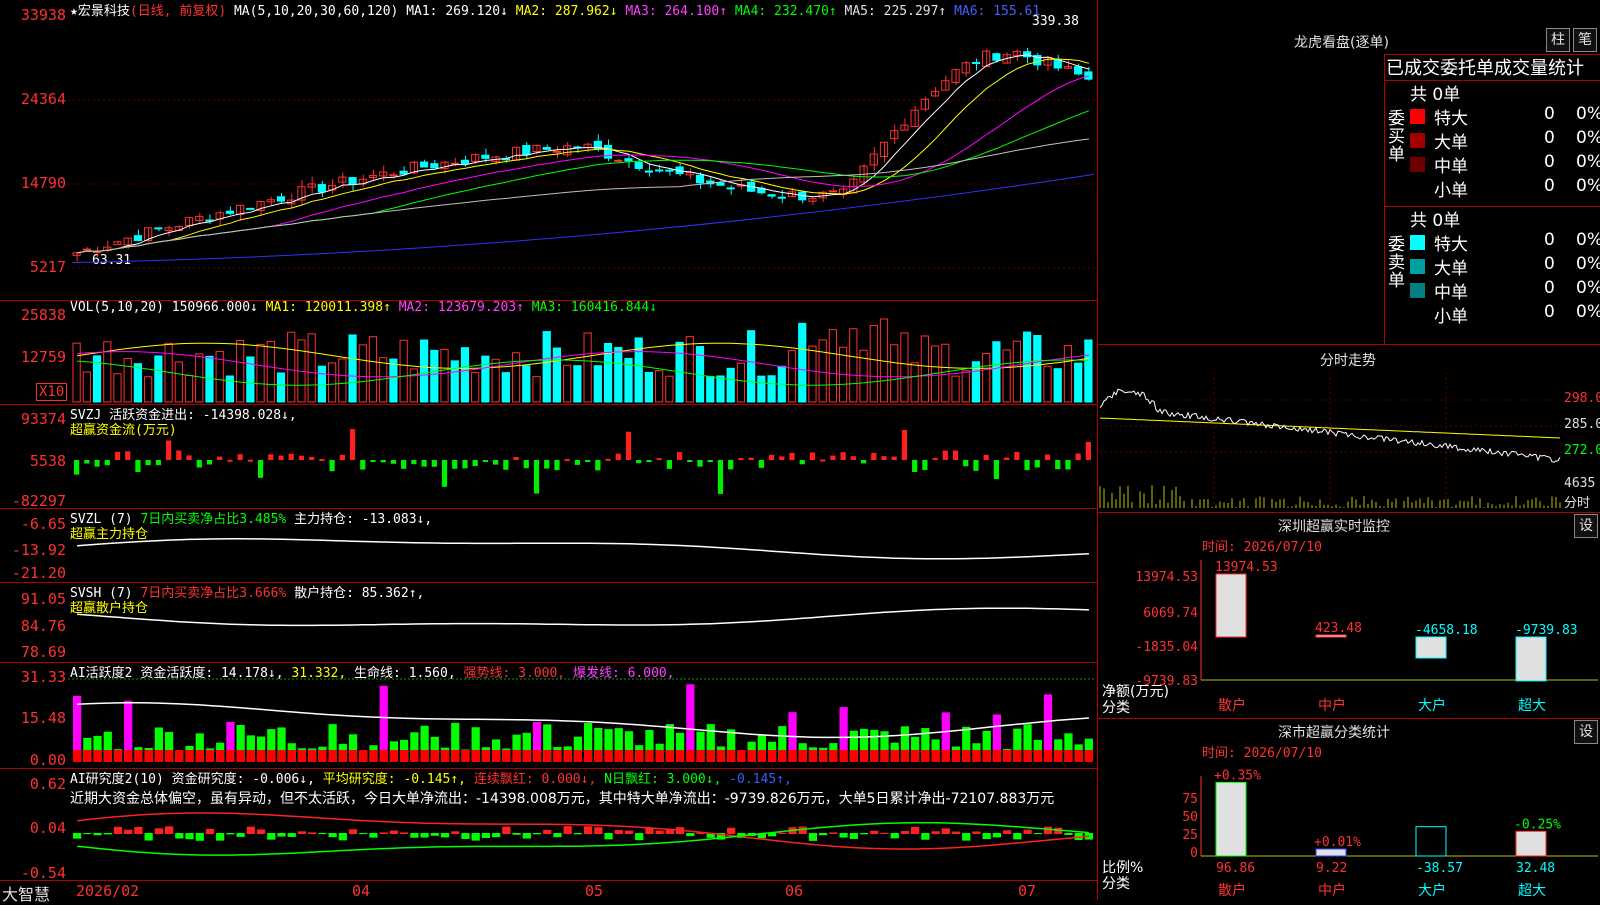 This screenshot has width=1600, height=905. What do you see at coordinates (1194, 853) in the screenshot?
I see `stat-axis-3: 0` at bounding box center [1194, 853].